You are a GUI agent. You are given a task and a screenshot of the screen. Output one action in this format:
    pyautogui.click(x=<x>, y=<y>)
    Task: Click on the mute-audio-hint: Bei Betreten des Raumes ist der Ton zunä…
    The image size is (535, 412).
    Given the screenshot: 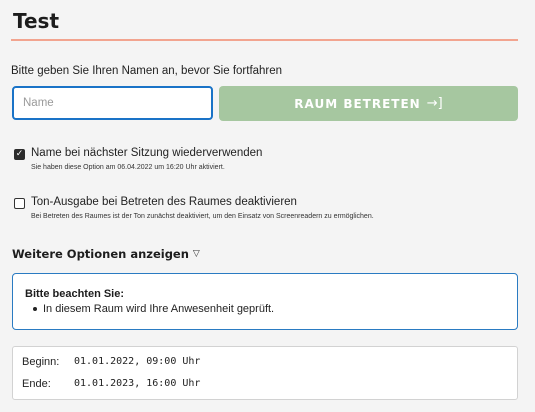 What is the action you would take?
    pyautogui.click(x=202, y=216)
    